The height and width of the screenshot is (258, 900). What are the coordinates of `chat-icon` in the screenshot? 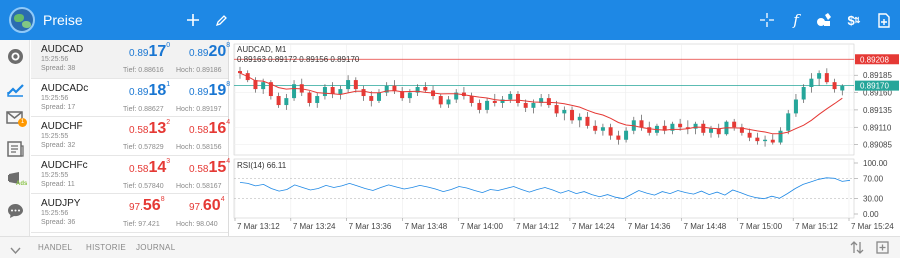 It's located at (15, 211).